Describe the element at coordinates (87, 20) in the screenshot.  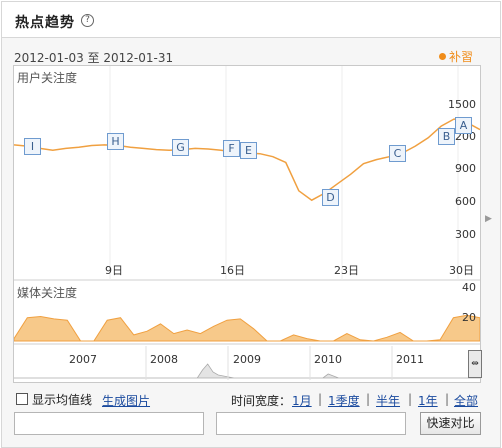
I see `help-icon: ?` at that location.